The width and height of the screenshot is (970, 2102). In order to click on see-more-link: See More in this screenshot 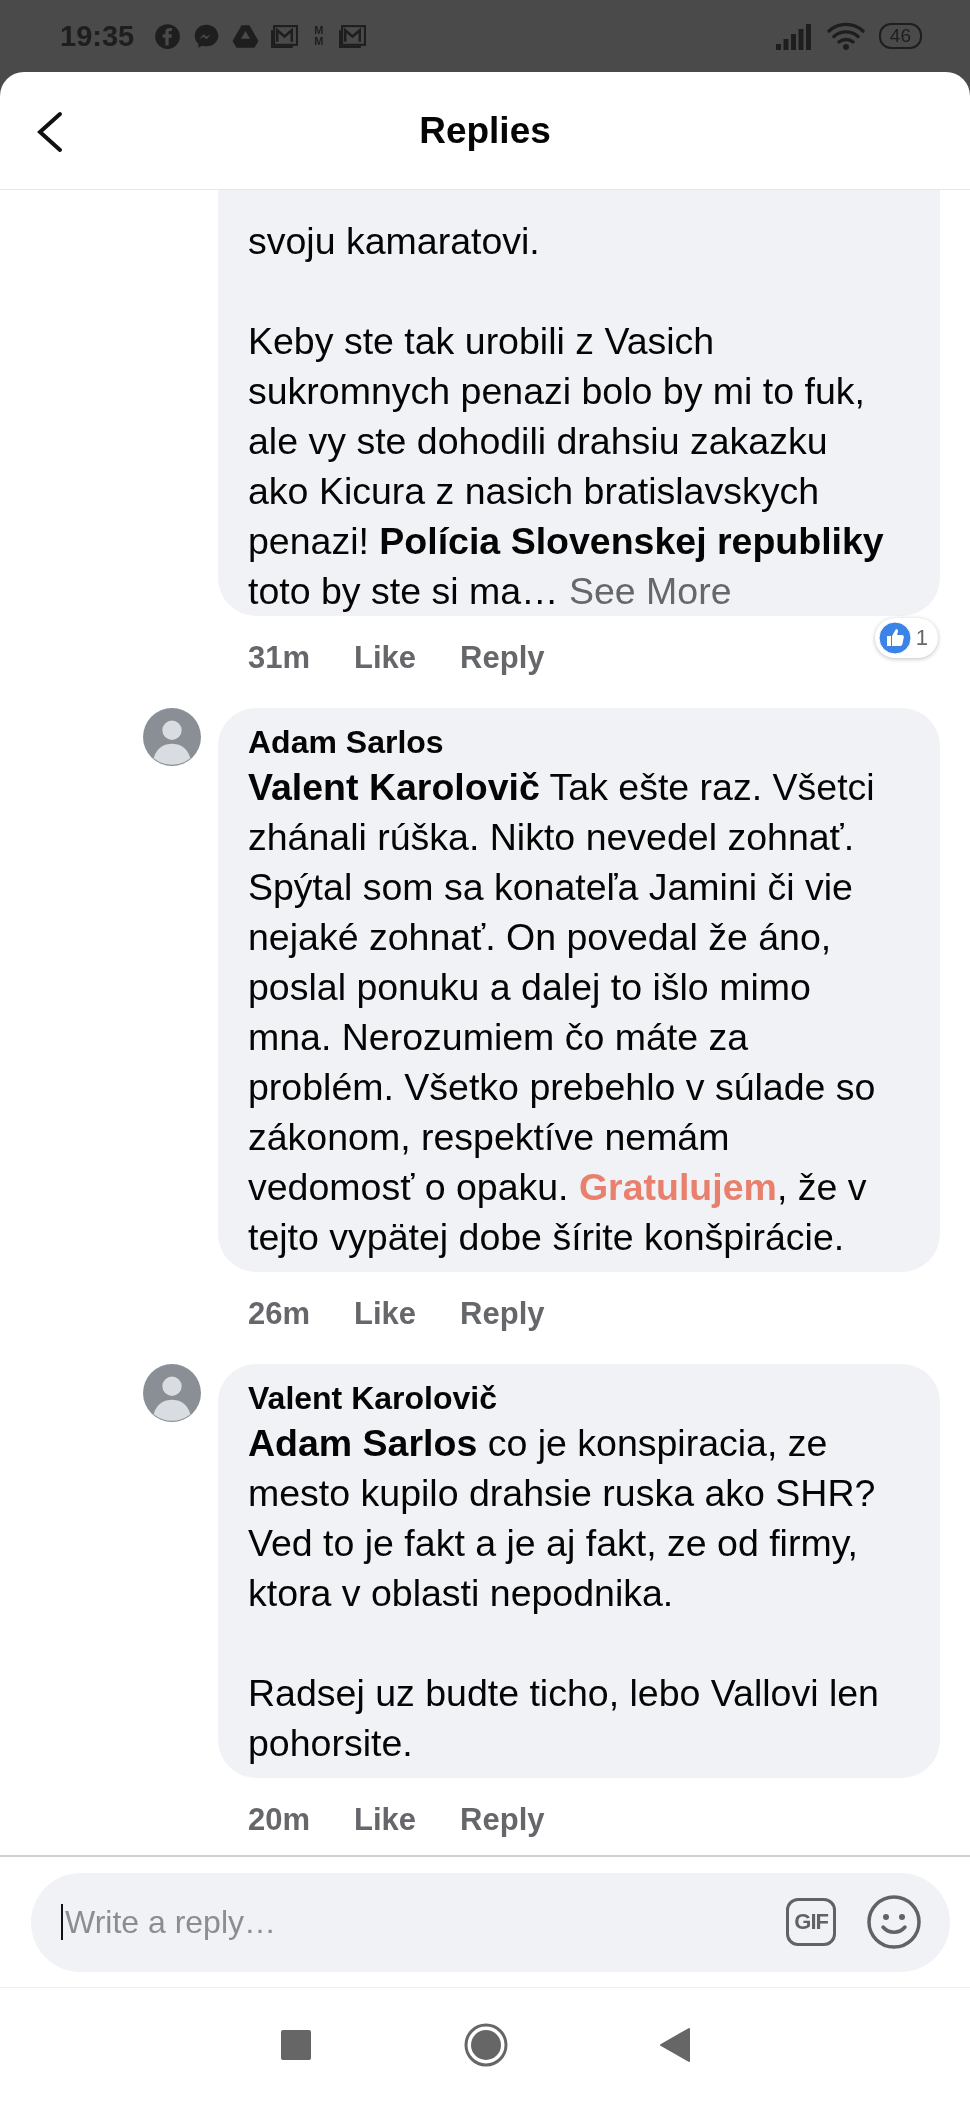, I will do `click(650, 591)`.